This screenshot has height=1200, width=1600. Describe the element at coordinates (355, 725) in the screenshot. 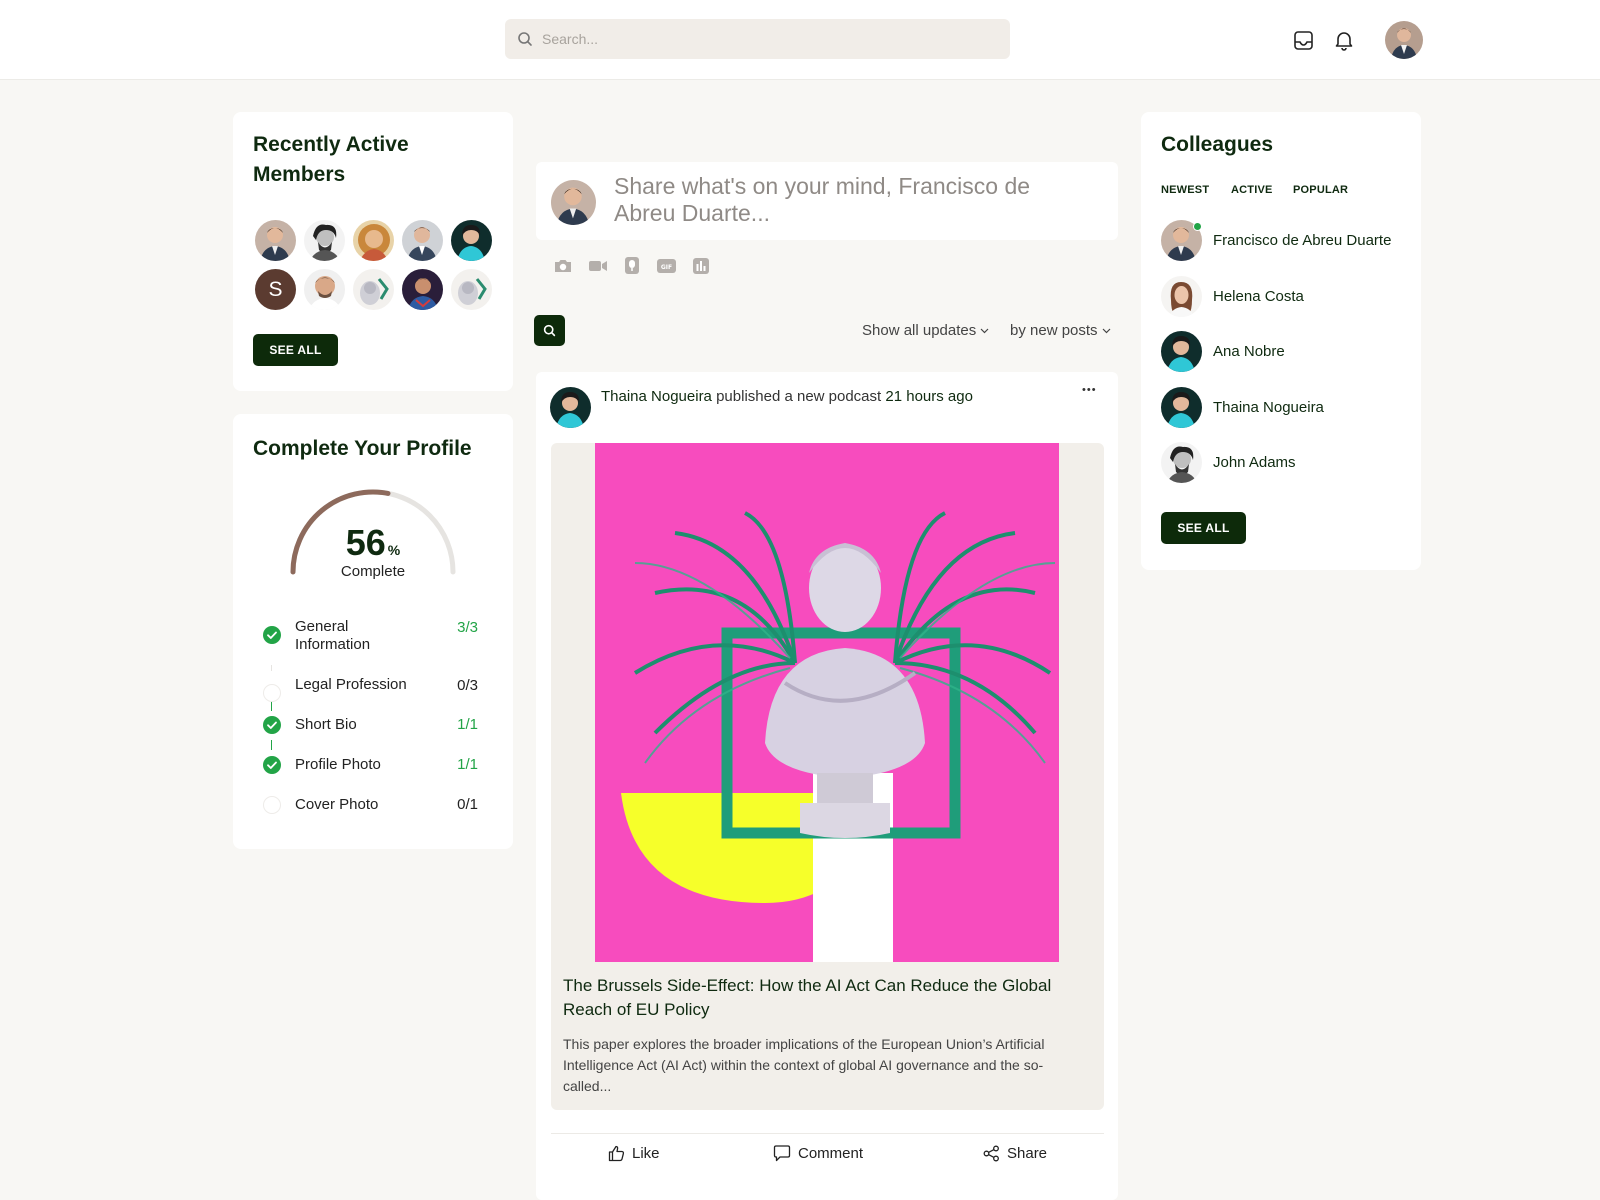

I see `checklist-item-label: Short Bio` at that location.